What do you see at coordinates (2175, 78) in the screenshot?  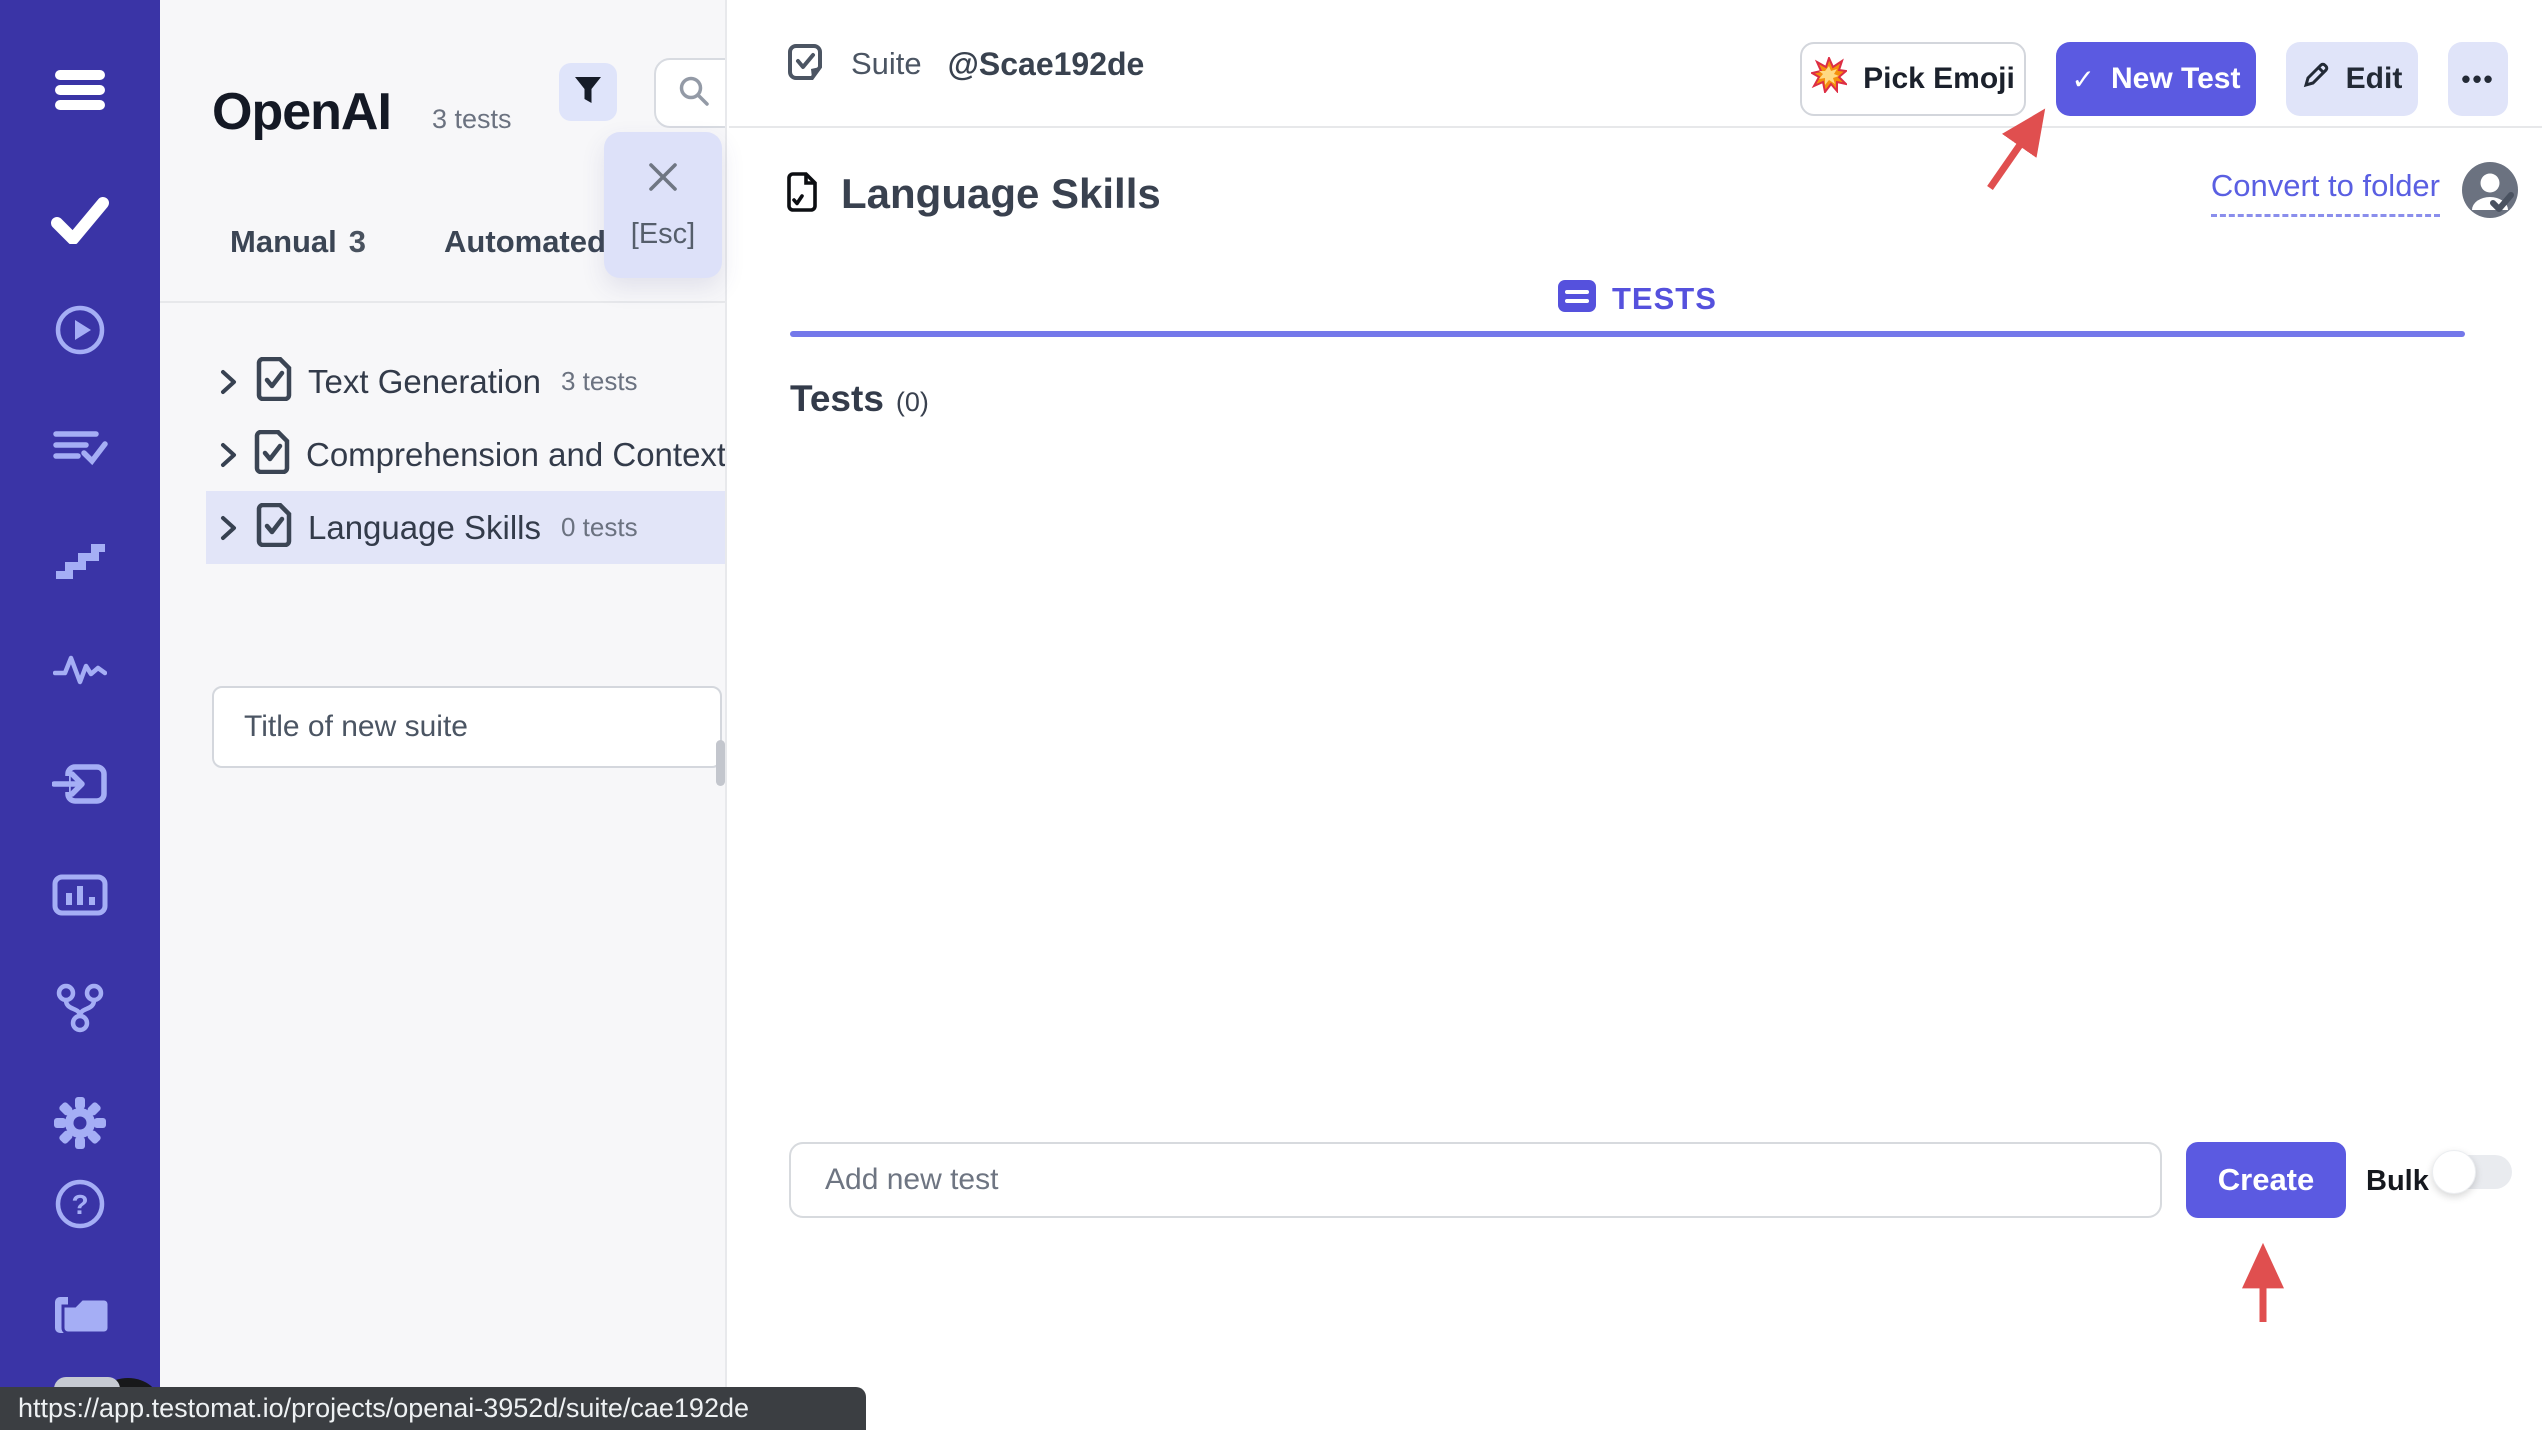 I see `new-test-label: New Test` at bounding box center [2175, 78].